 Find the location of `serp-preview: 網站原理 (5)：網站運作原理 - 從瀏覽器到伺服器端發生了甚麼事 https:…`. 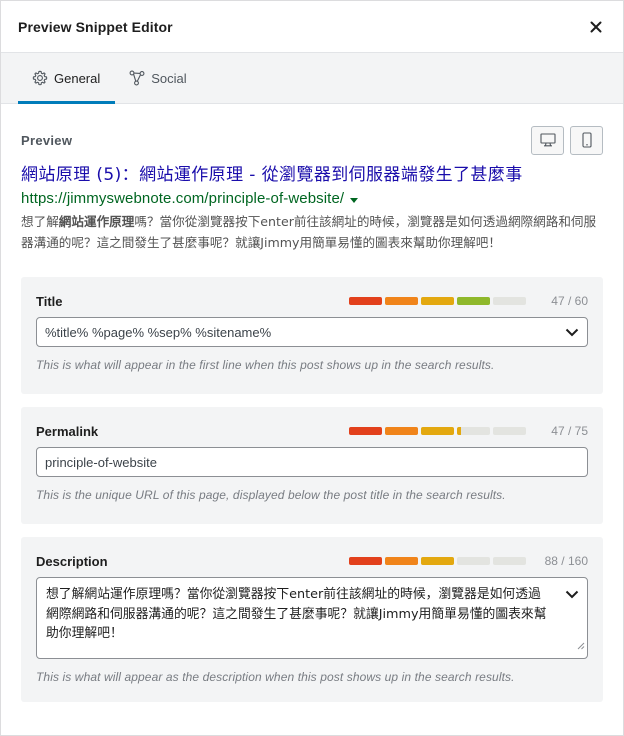

serp-preview: 網站原理 (5)：網站運作原理 - 從瀏覽器到伺服器端發生了甚麼事 https:… is located at coordinates (312, 207).